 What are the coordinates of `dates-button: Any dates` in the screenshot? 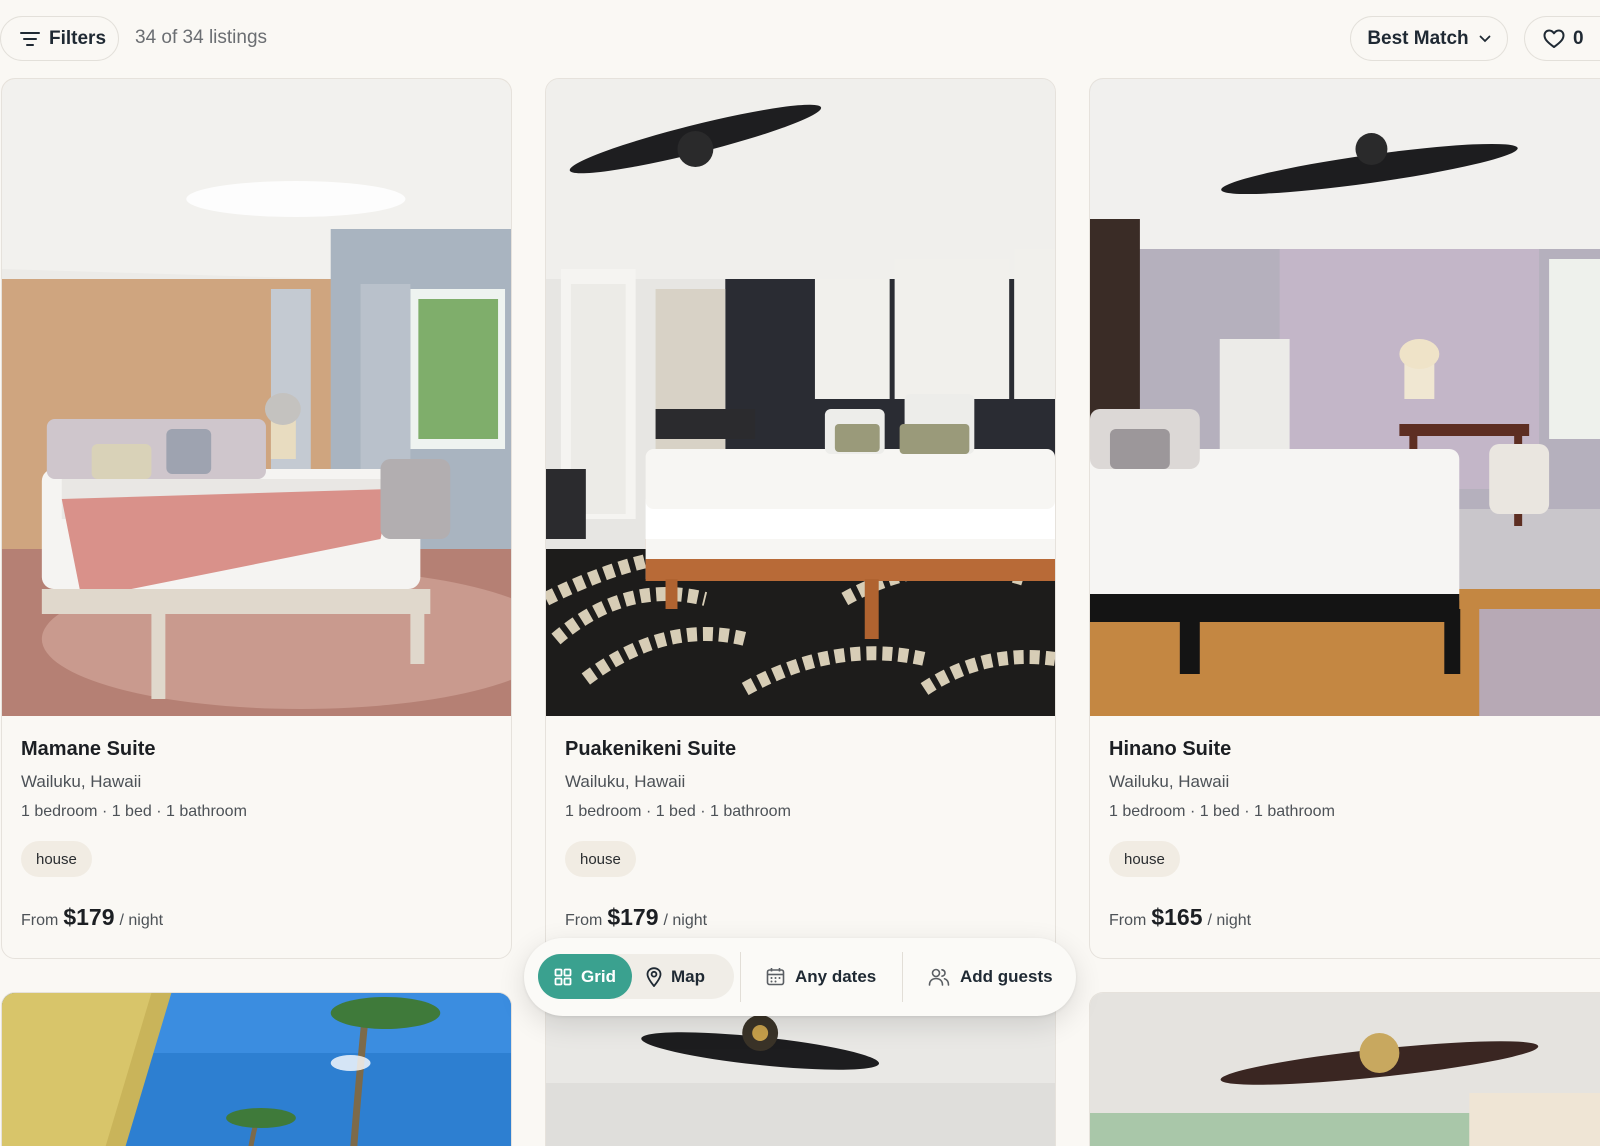 It's located at (821, 976).